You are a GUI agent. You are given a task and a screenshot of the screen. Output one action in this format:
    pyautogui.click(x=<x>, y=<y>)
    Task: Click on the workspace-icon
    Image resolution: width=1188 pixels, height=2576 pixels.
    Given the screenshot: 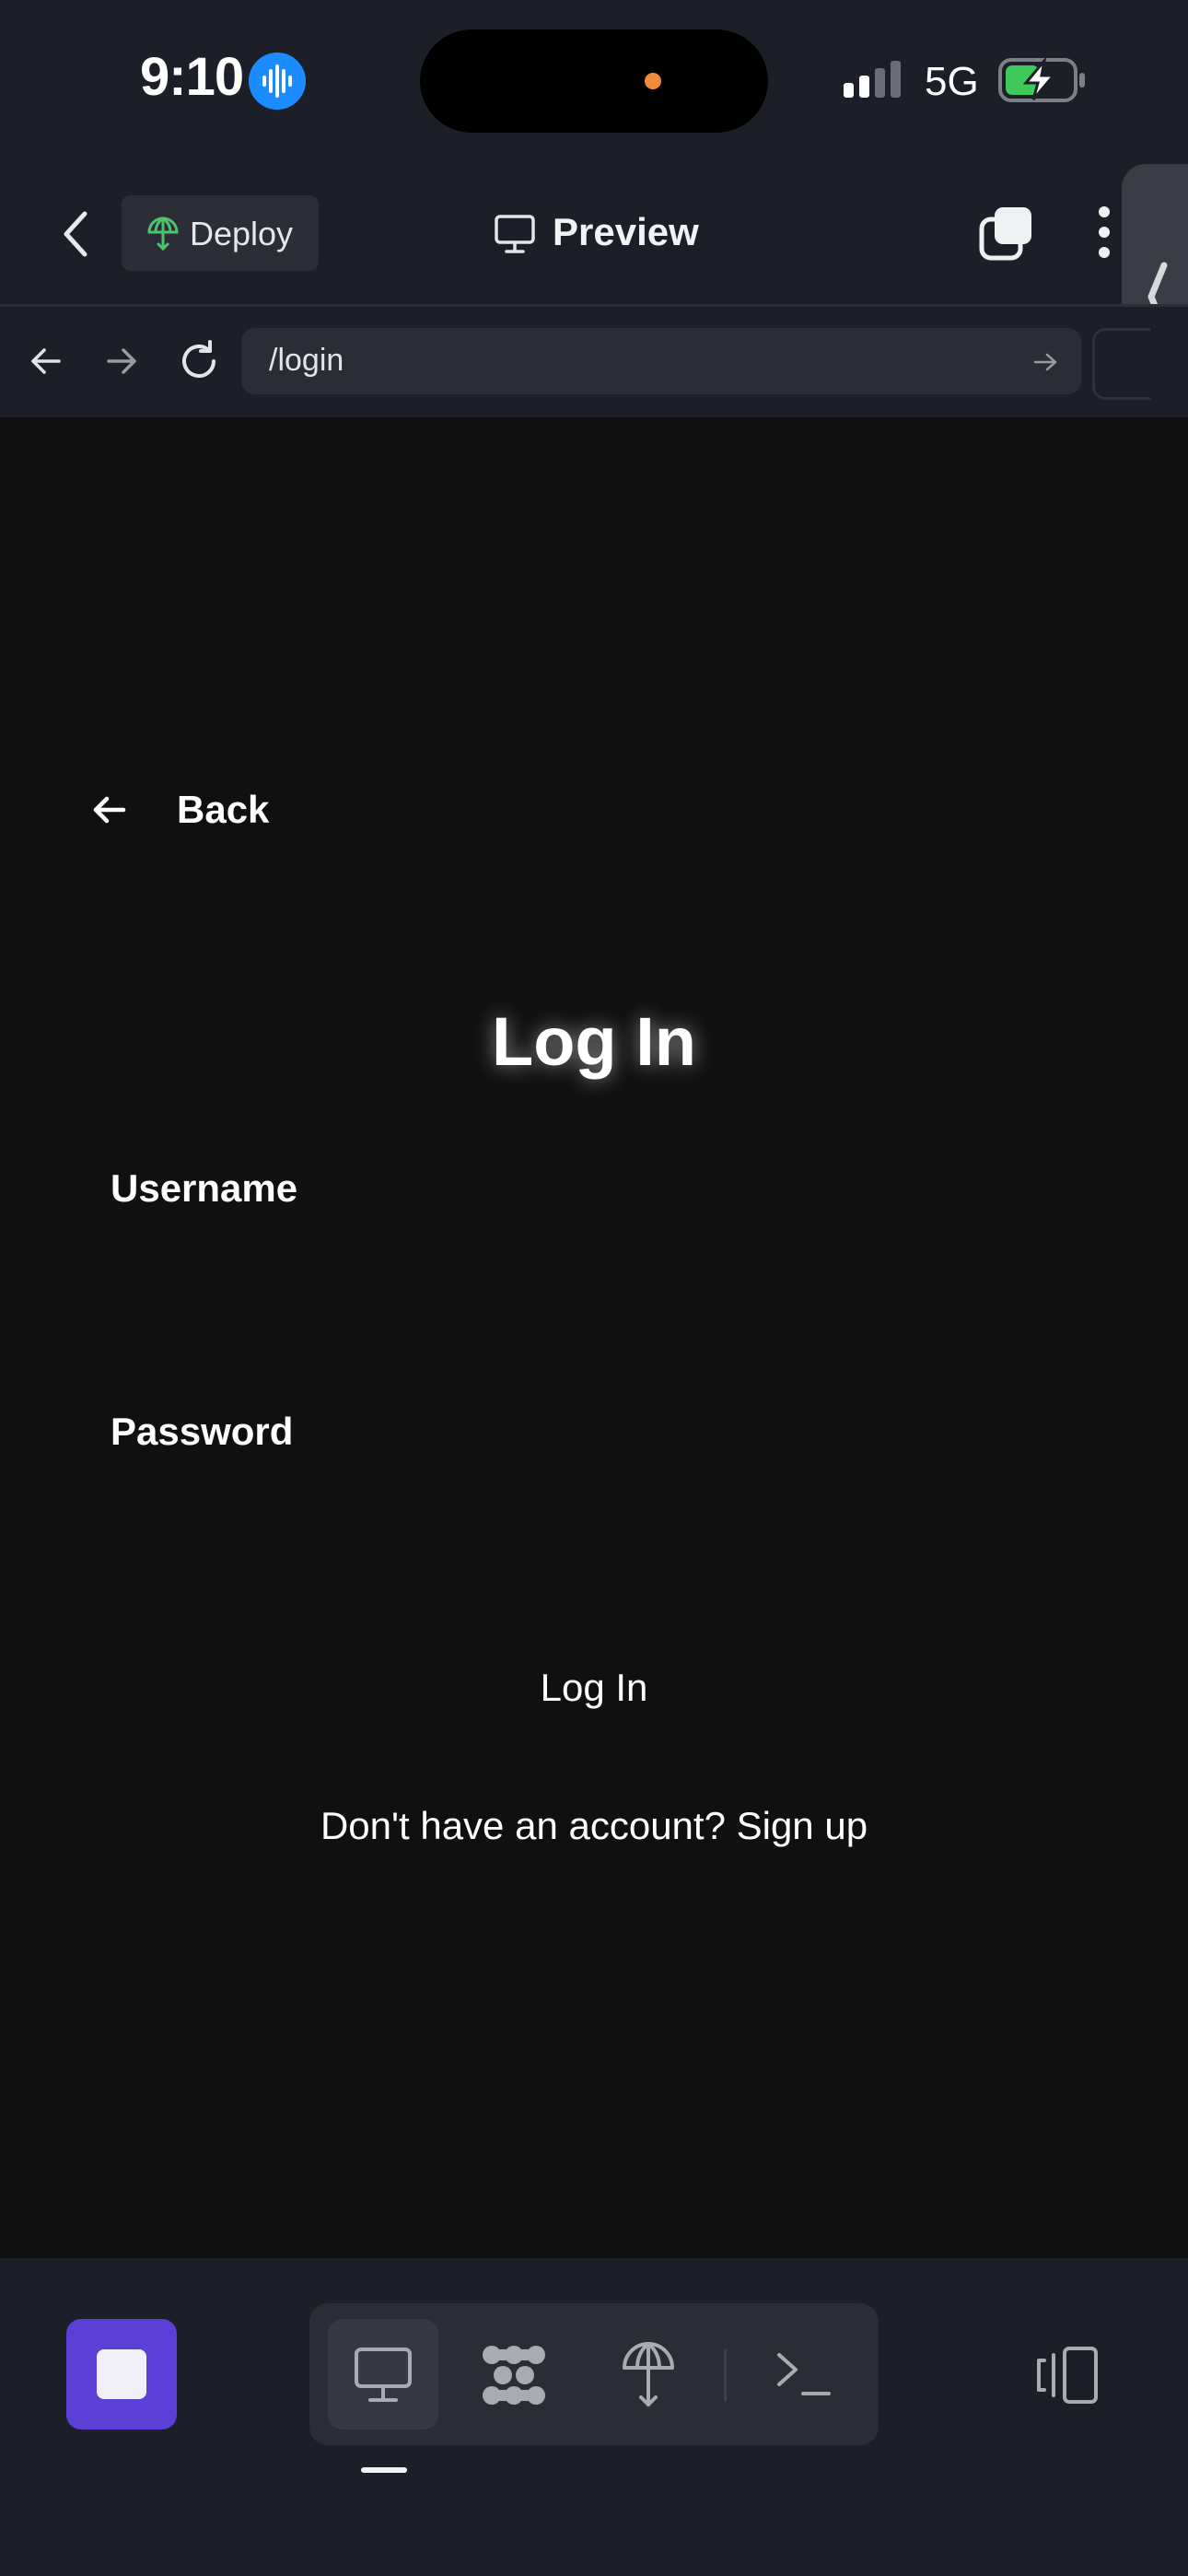 What is the action you would take?
    pyautogui.click(x=514, y=2377)
    